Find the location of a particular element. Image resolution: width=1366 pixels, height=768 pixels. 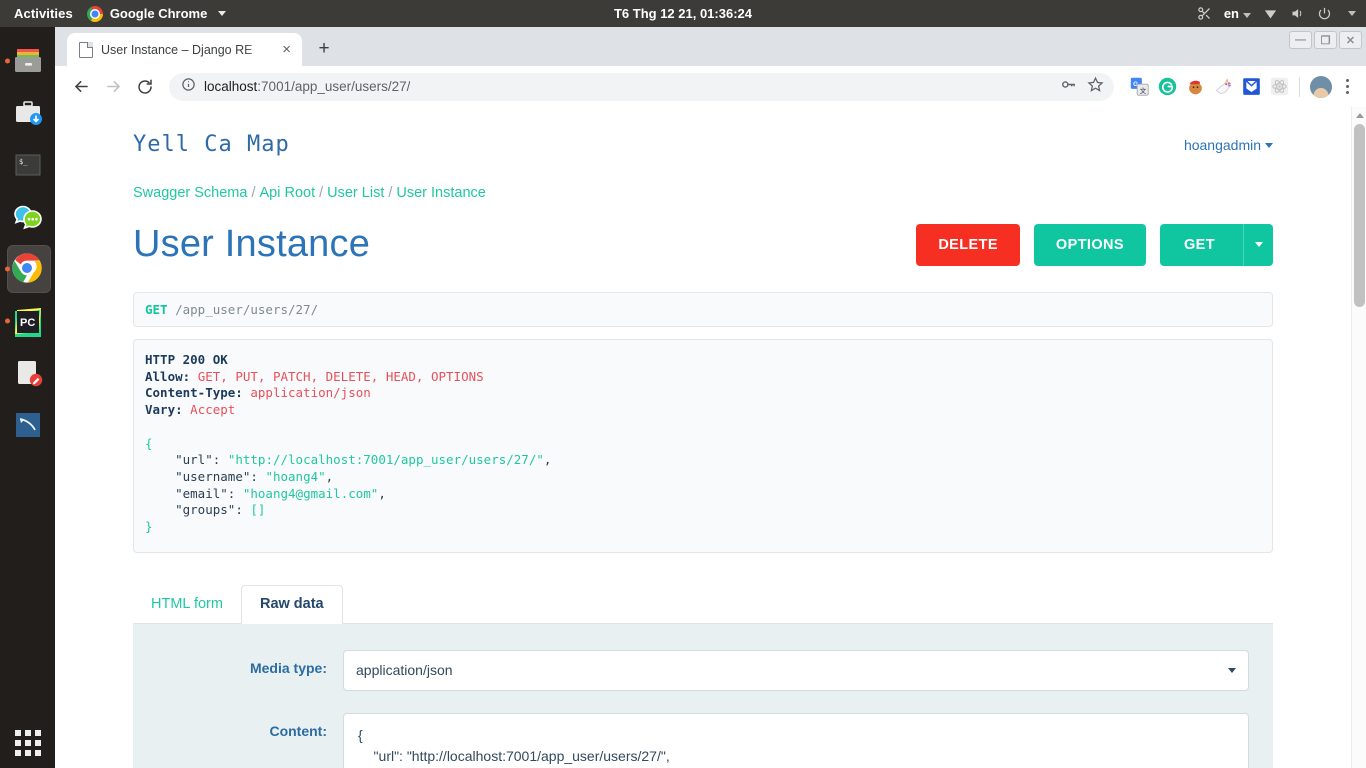

volume-icon is located at coordinates (1297, 13).